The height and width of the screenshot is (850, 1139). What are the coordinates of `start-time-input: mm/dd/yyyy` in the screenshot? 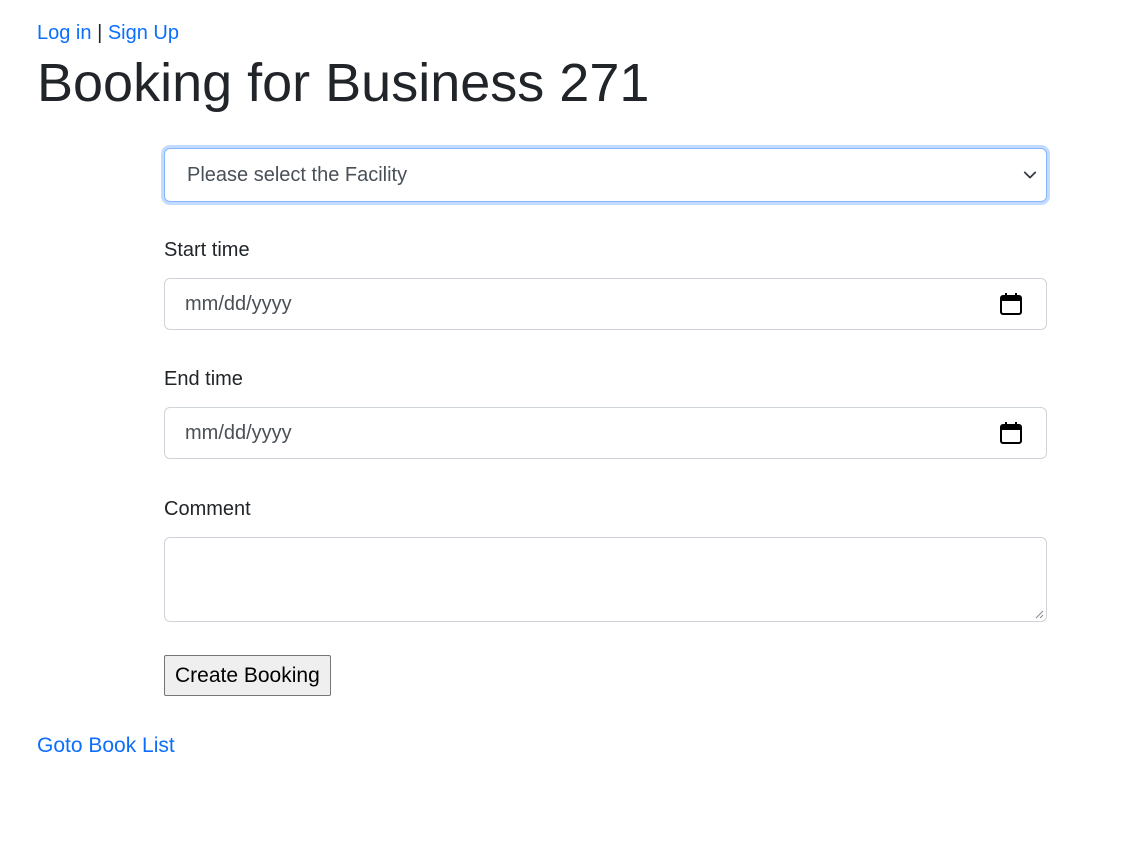 It's located at (605, 304).